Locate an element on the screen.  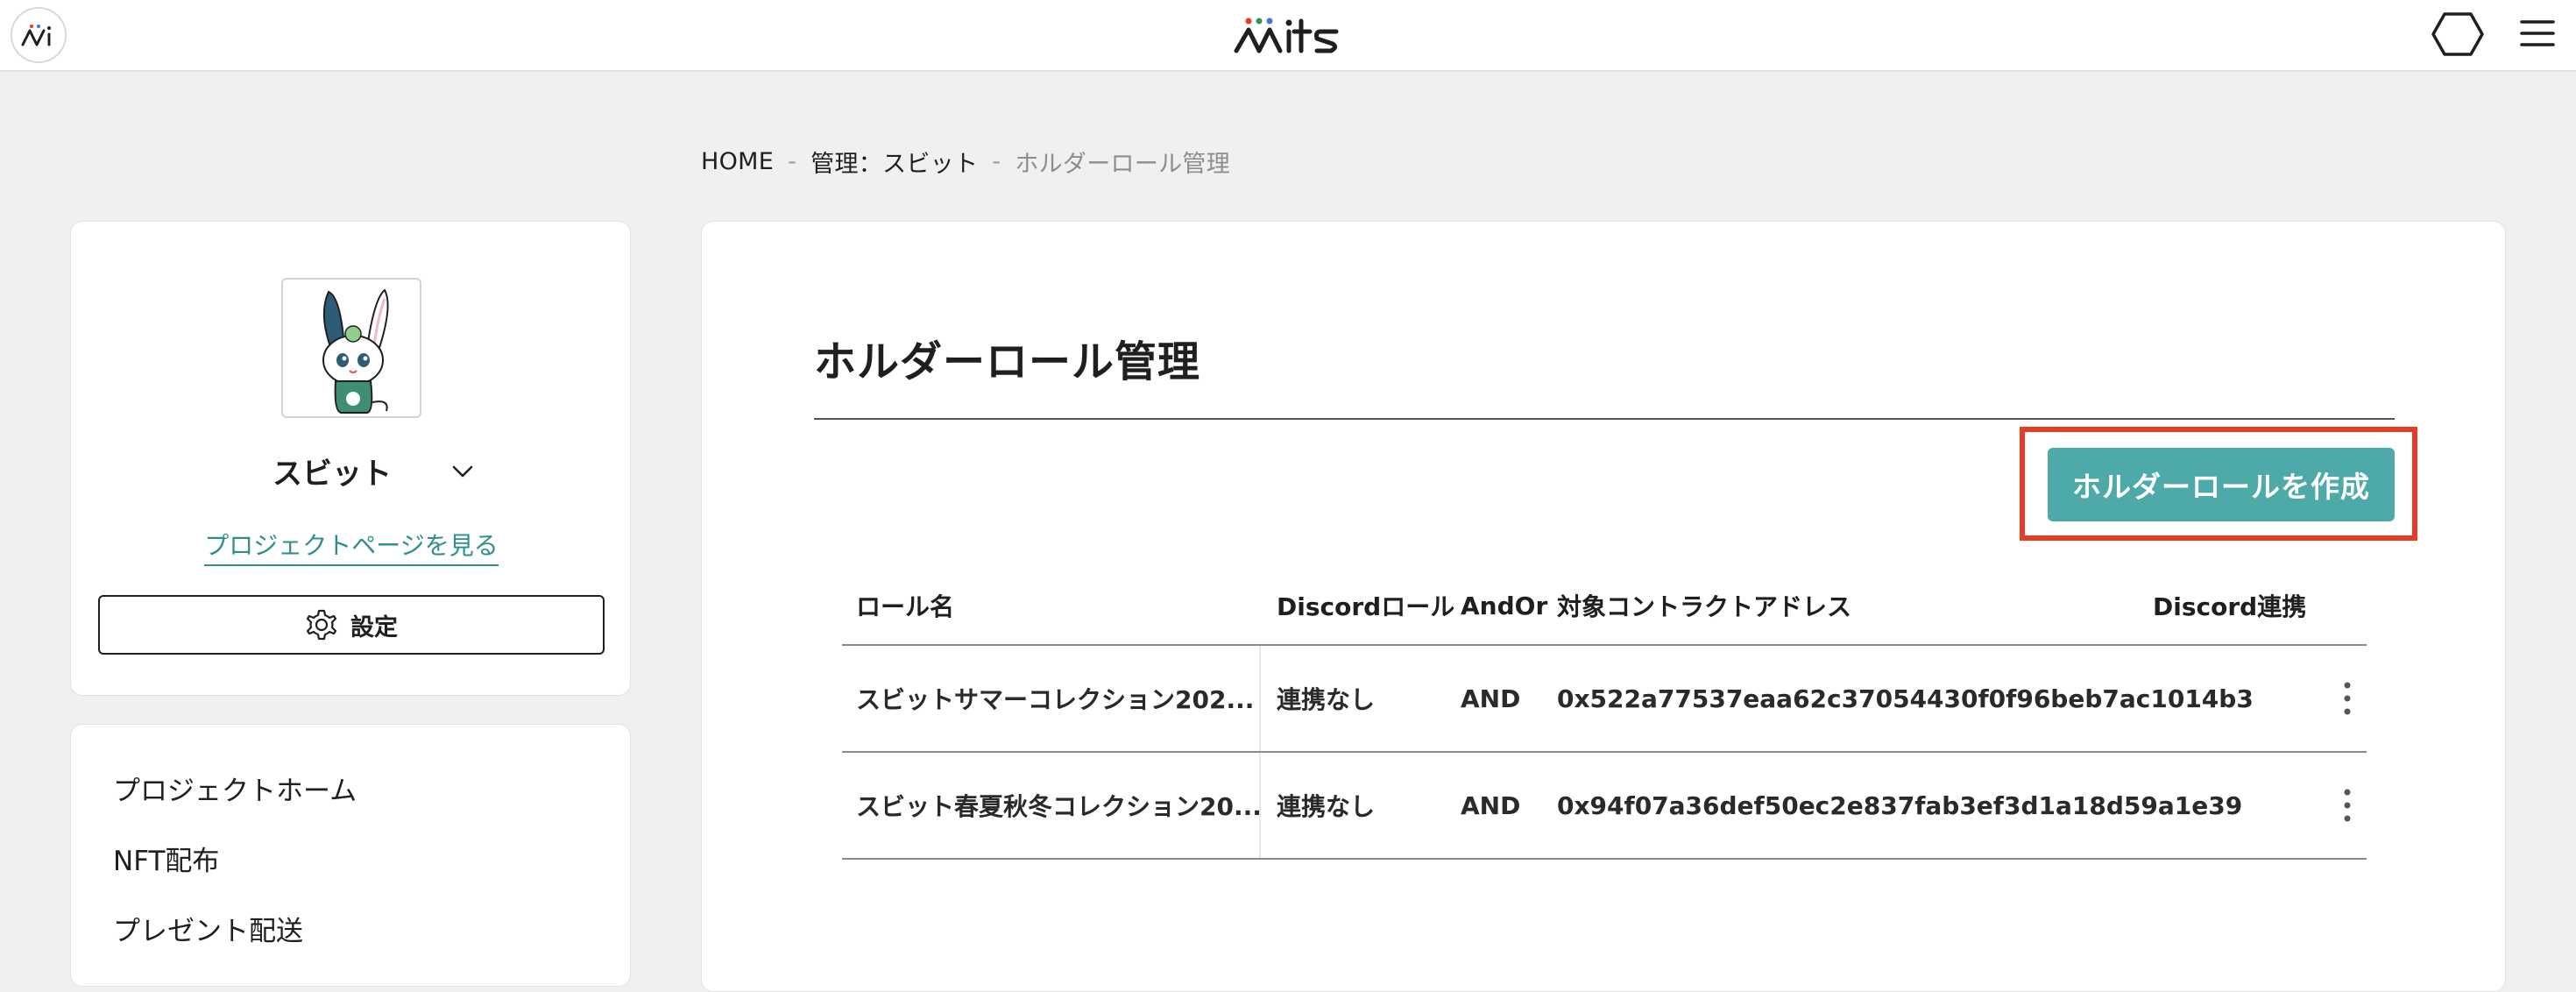
column-header-discord-role: Discordロール is located at coordinates (1366, 606).